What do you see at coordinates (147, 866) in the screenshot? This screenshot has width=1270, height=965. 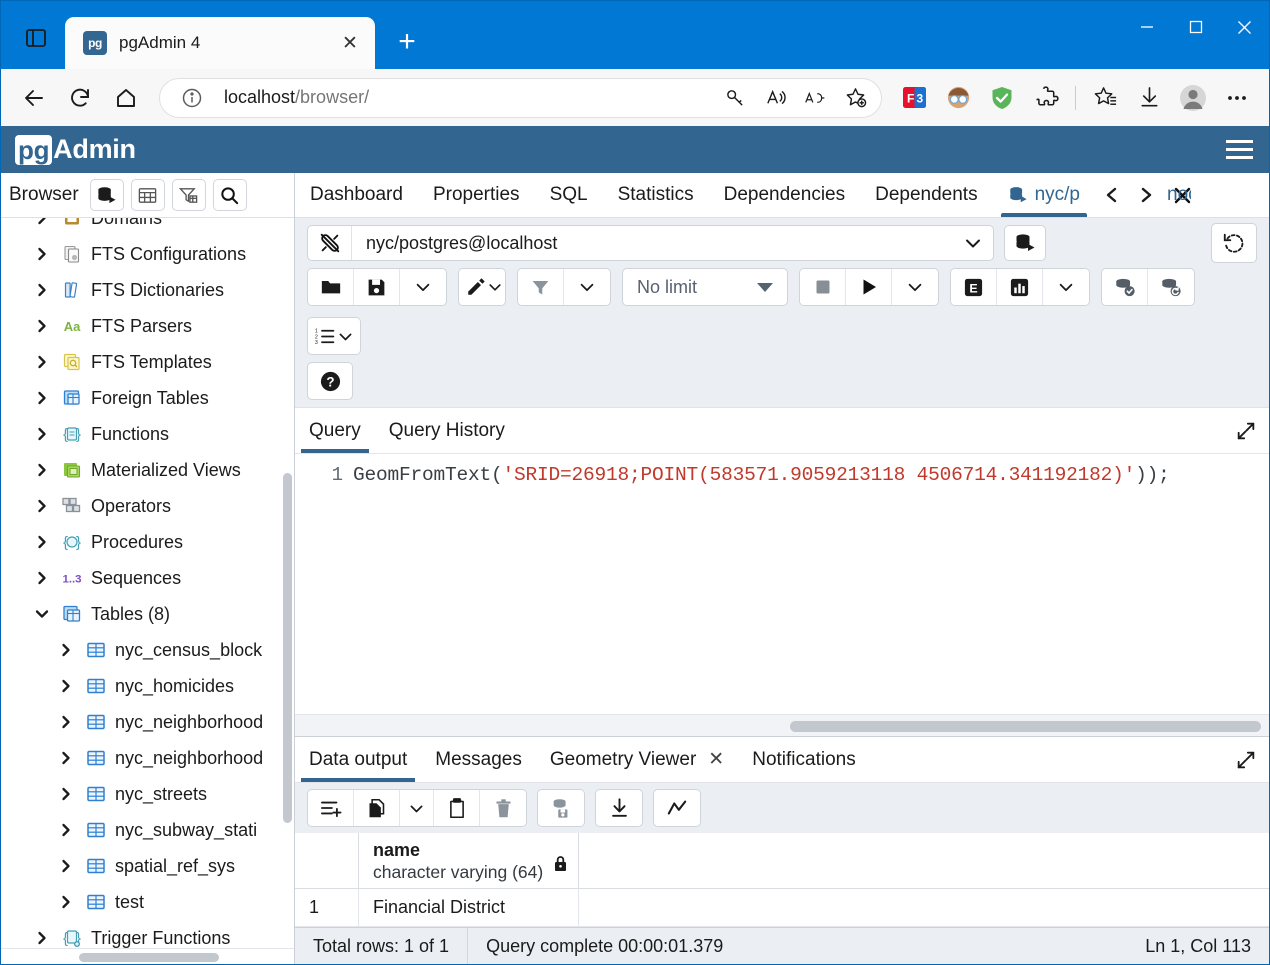 I see `tree-item-spatial-ref-sys: spatial_ref_sys` at bounding box center [147, 866].